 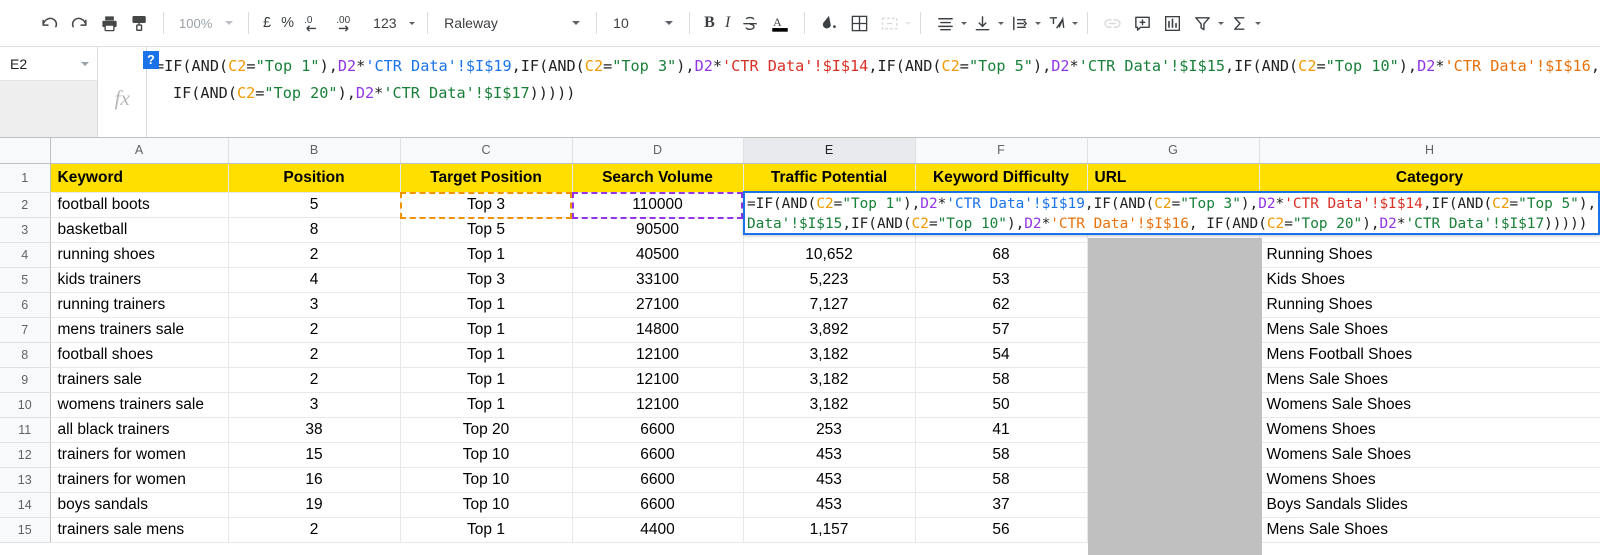 I want to click on traffic-potential-cell: 5,223, so click(x=829, y=280).